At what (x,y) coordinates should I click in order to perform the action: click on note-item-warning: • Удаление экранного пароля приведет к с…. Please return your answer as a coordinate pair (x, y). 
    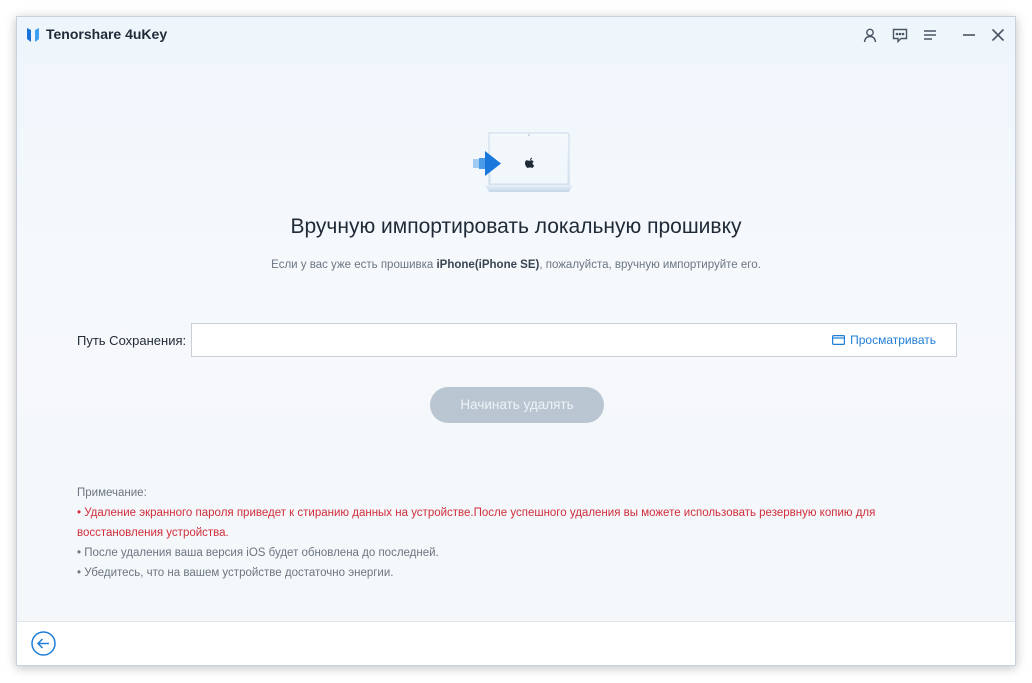
    Looking at the image, I should click on (476, 523).